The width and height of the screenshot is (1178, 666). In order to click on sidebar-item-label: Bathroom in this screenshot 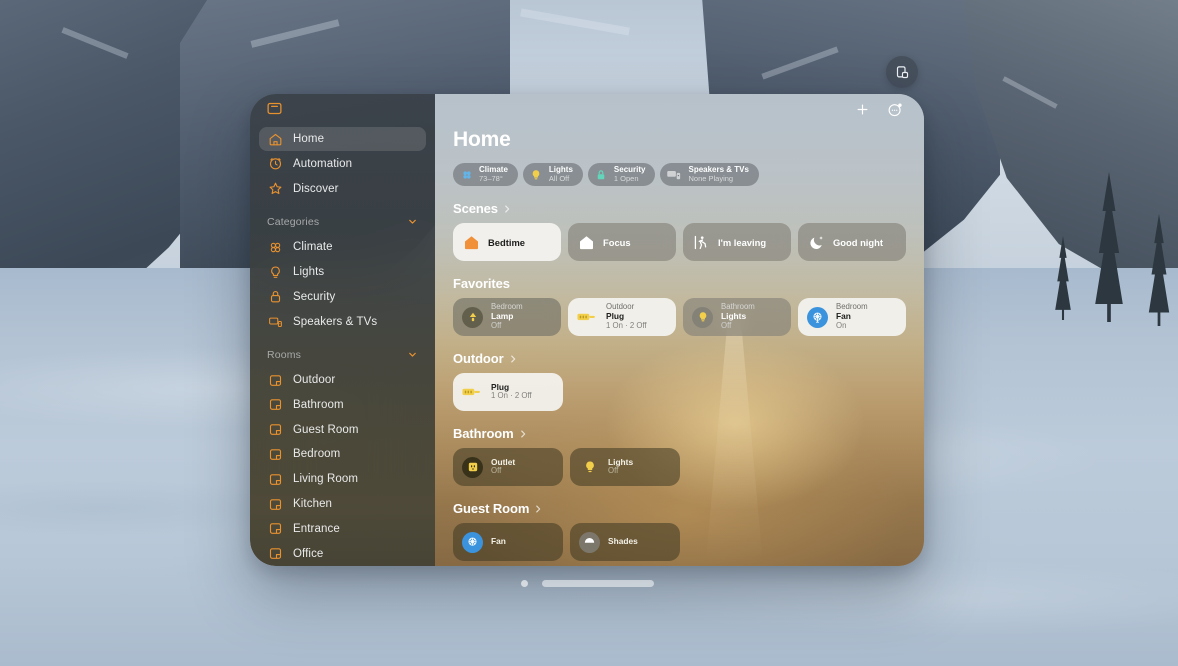, I will do `click(318, 404)`.